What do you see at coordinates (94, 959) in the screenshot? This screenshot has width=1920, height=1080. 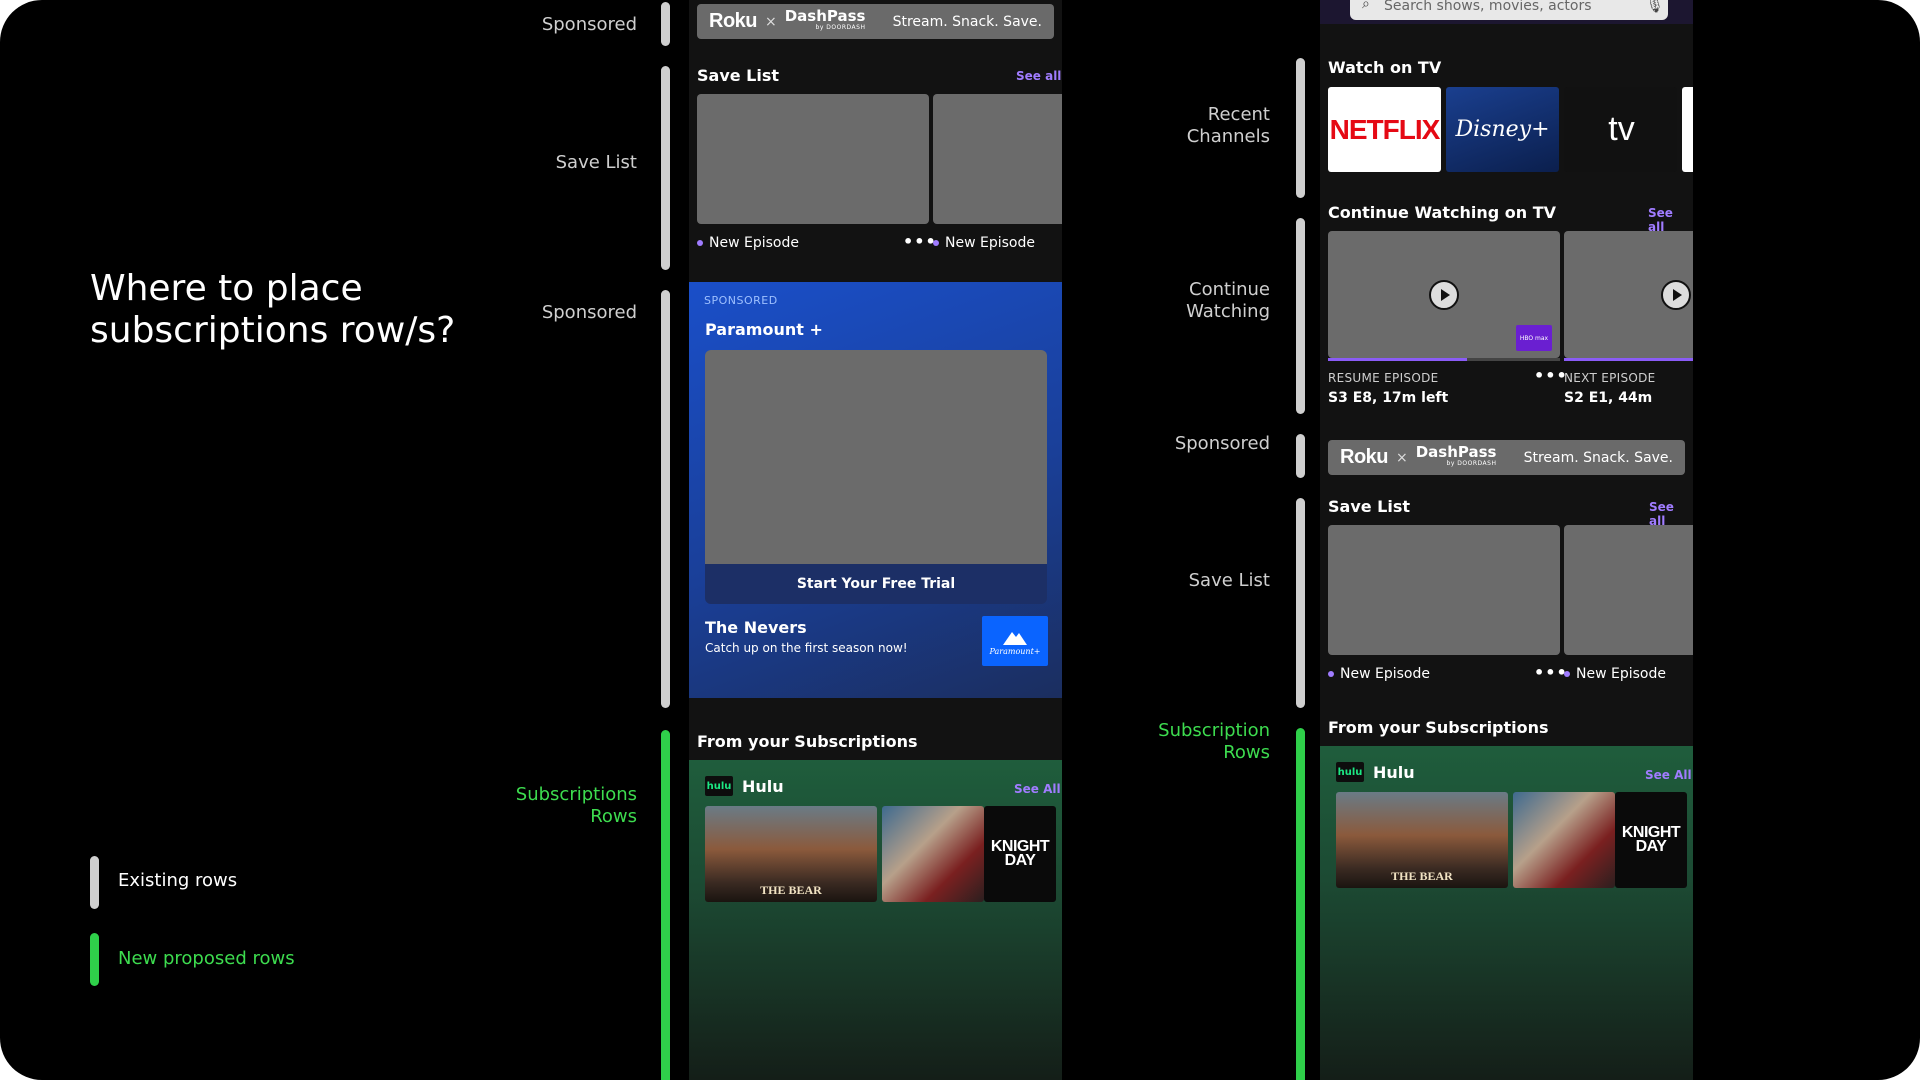 I see `legend-proposed-swatch` at bounding box center [94, 959].